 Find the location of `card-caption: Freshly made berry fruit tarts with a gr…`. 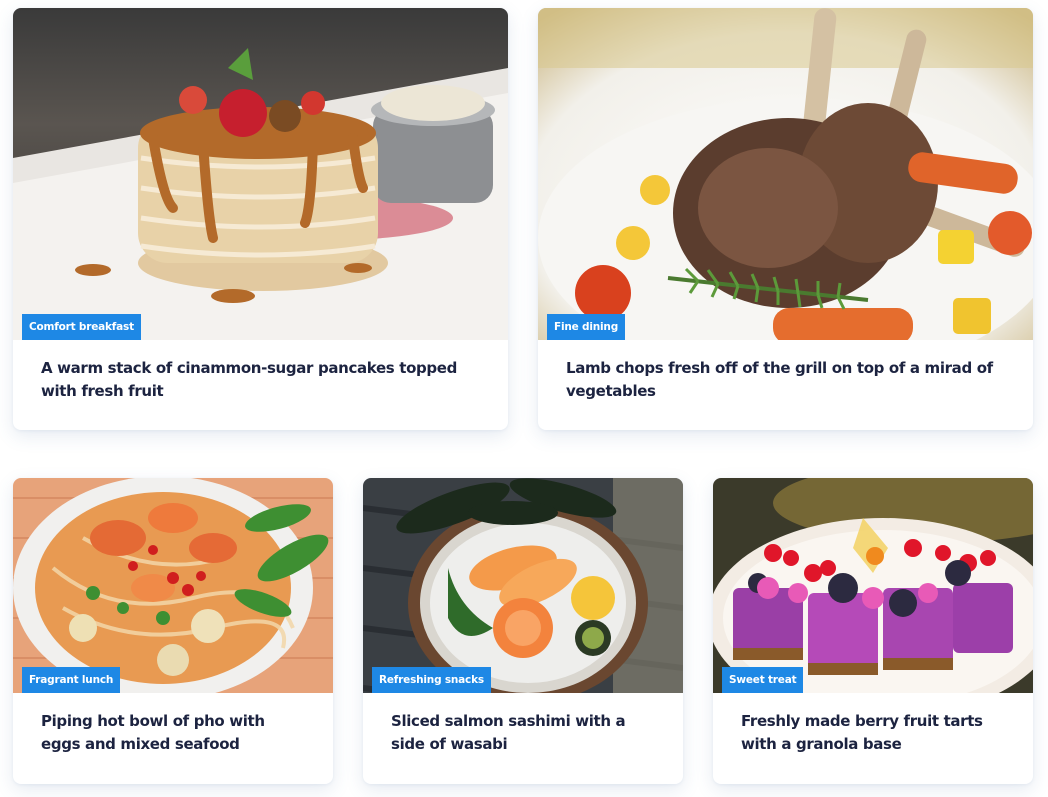

card-caption: Freshly made berry fruit tarts with a gr… is located at coordinates (873, 733).